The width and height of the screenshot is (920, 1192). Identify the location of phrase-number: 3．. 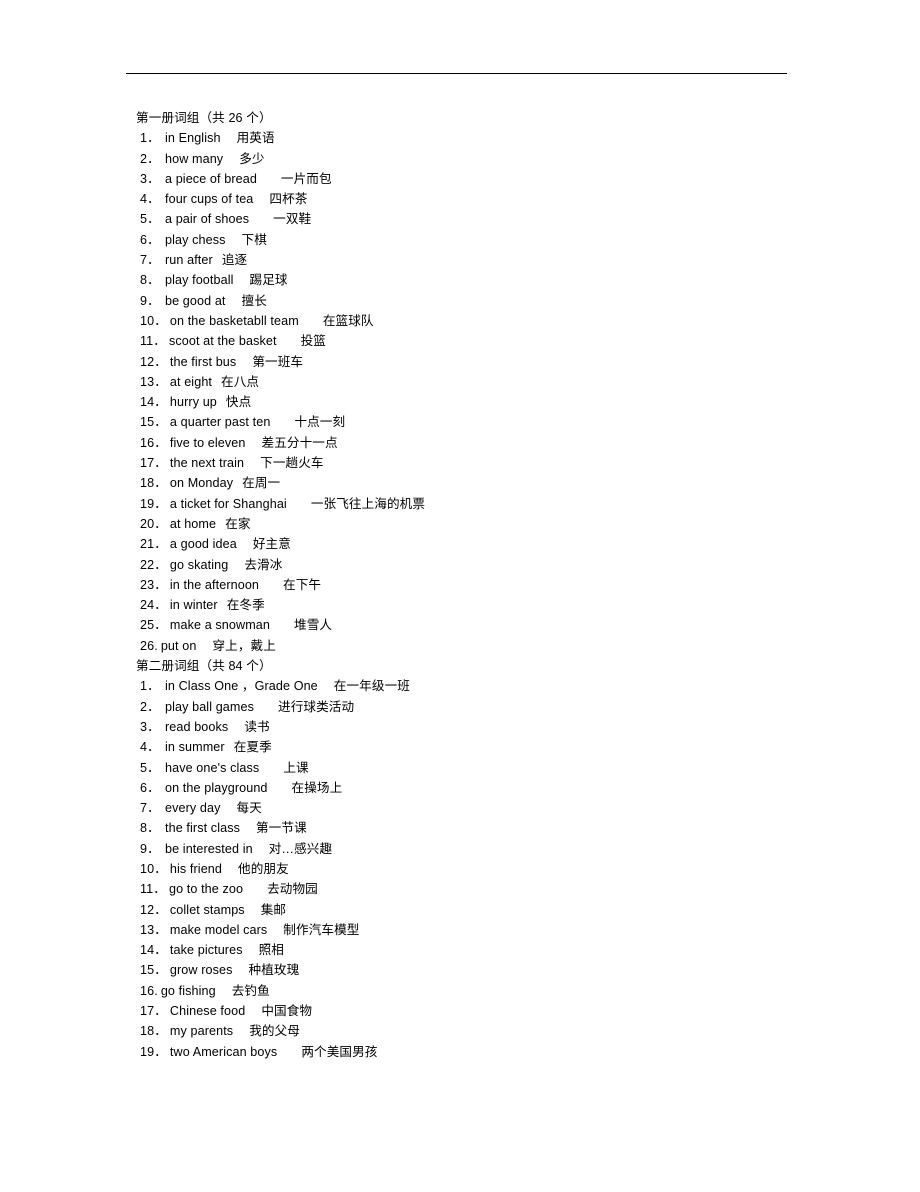
(150, 178).